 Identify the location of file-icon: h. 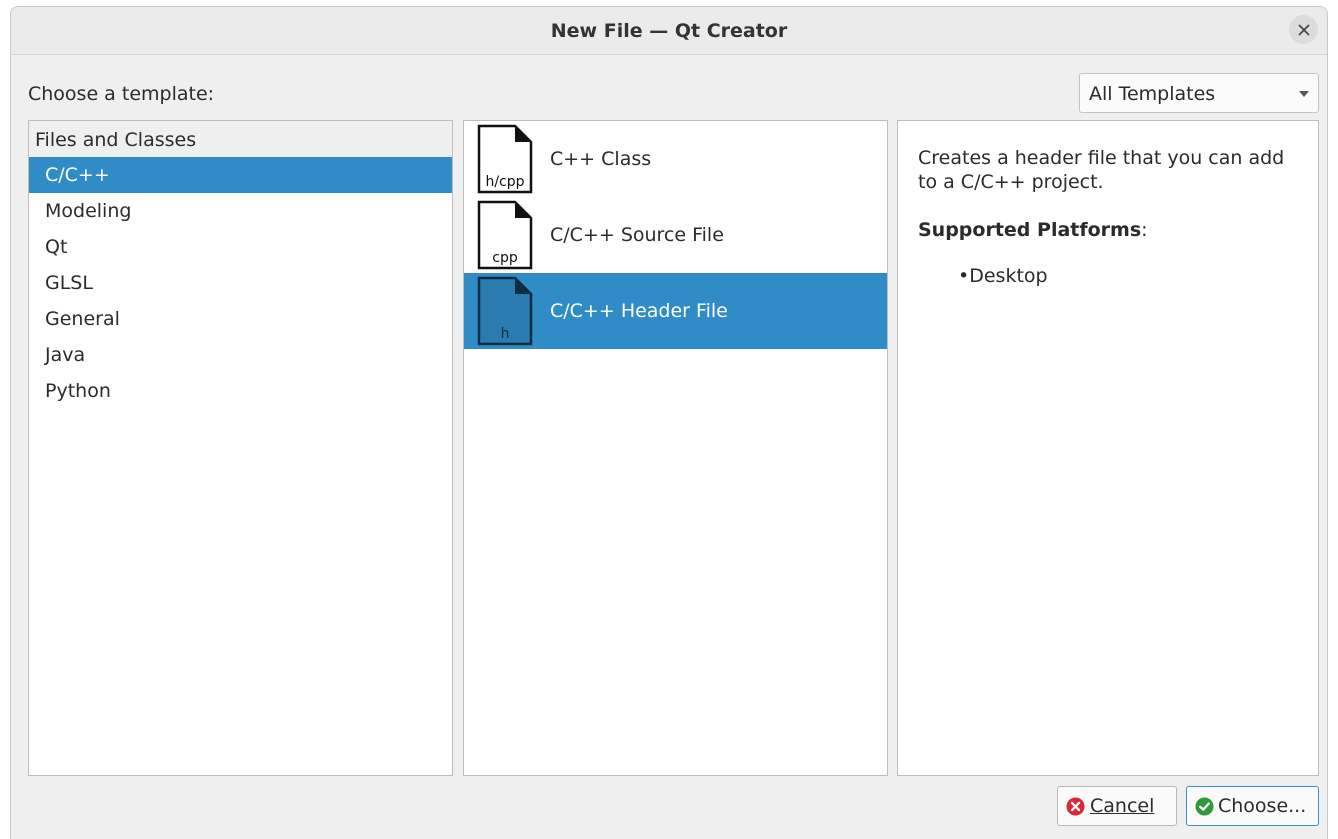
(505, 311).